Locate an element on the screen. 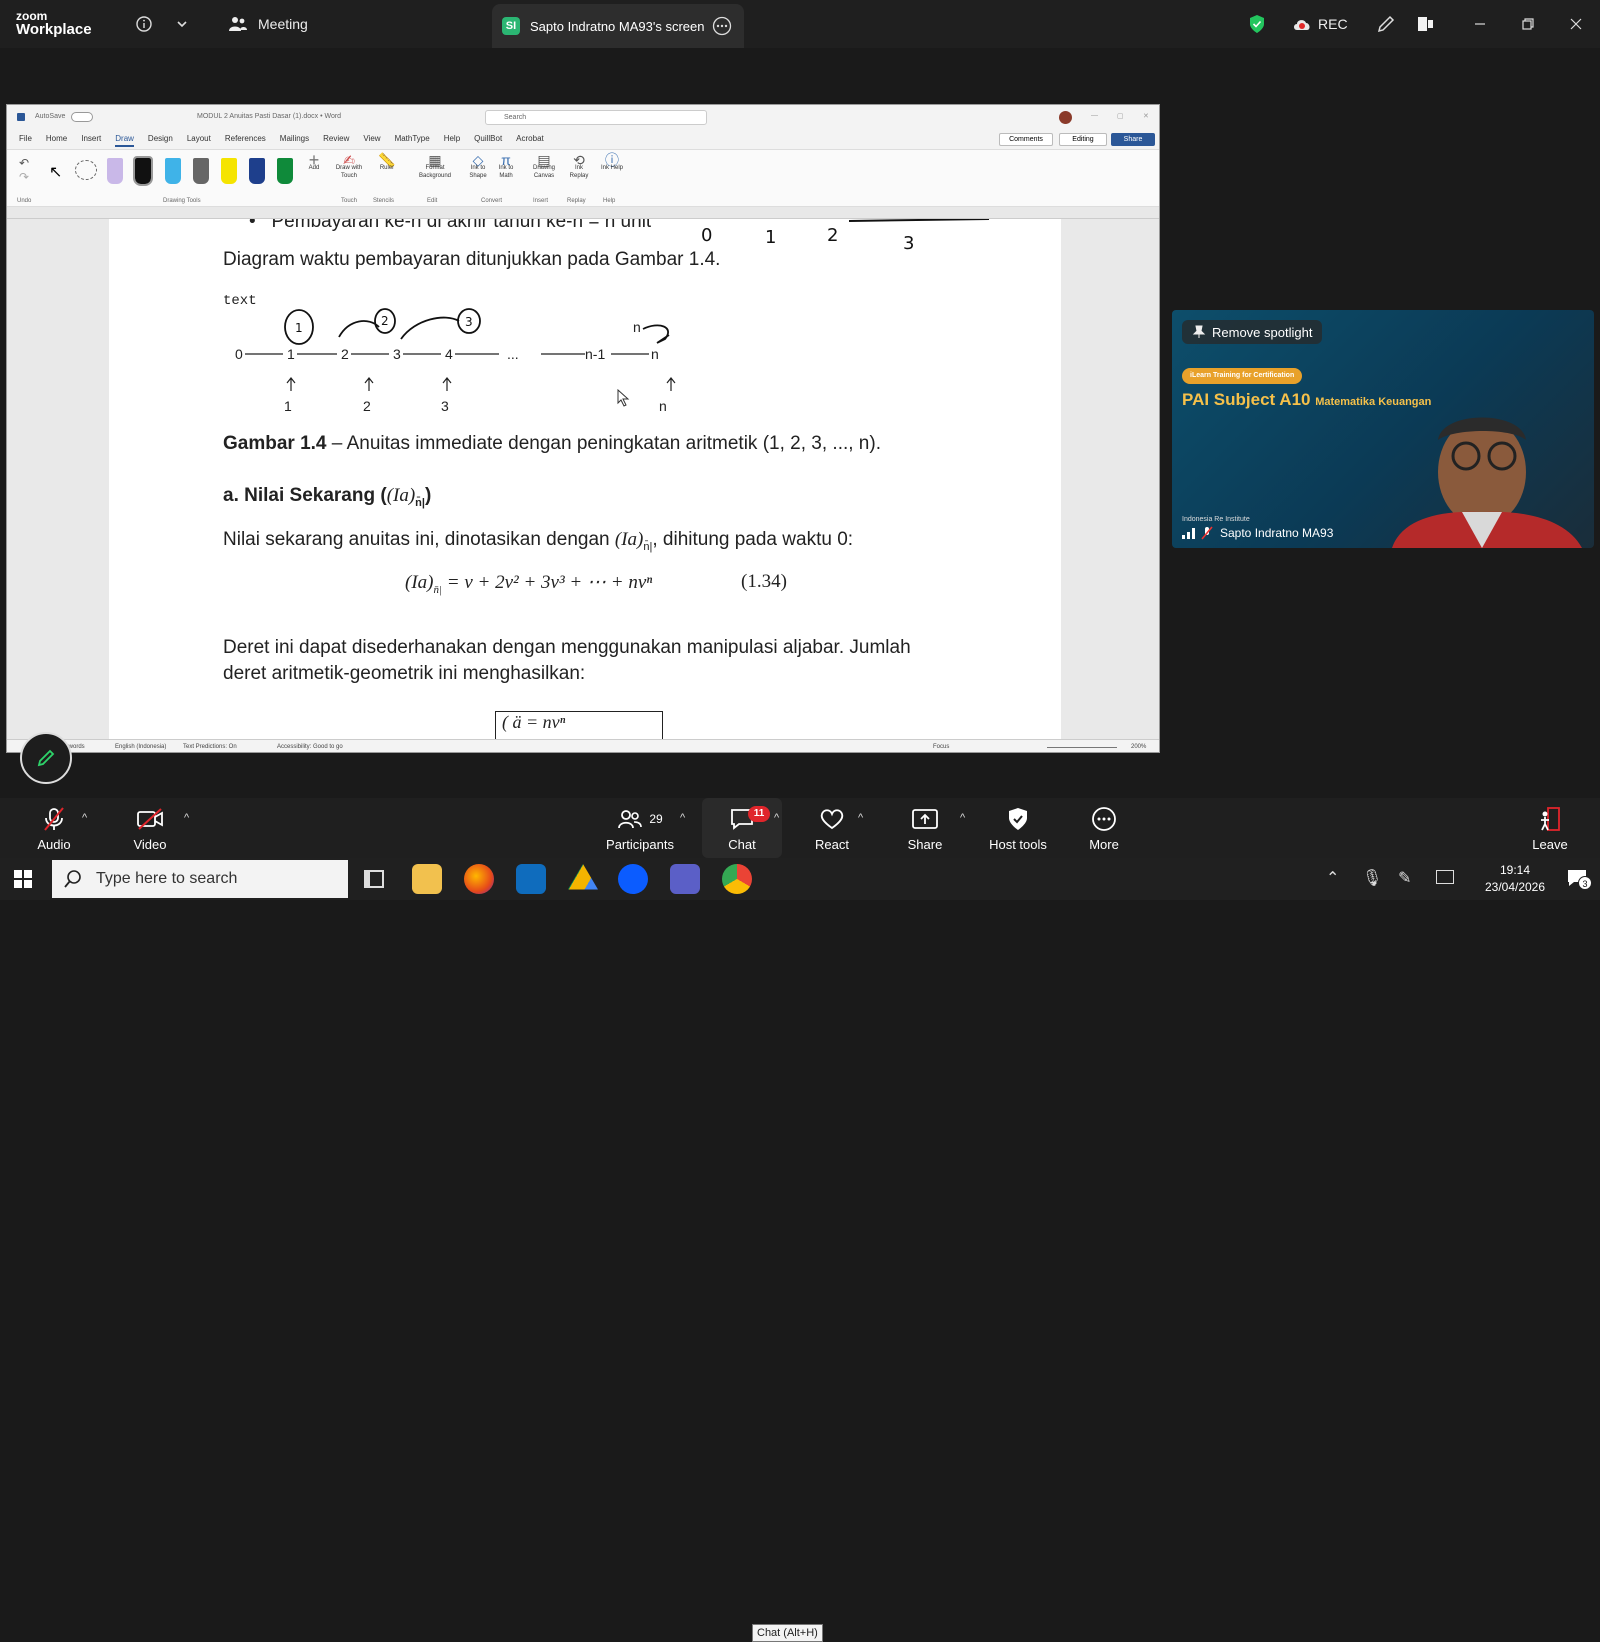  redo-icon: ↷ is located at coordinates (24, 177).